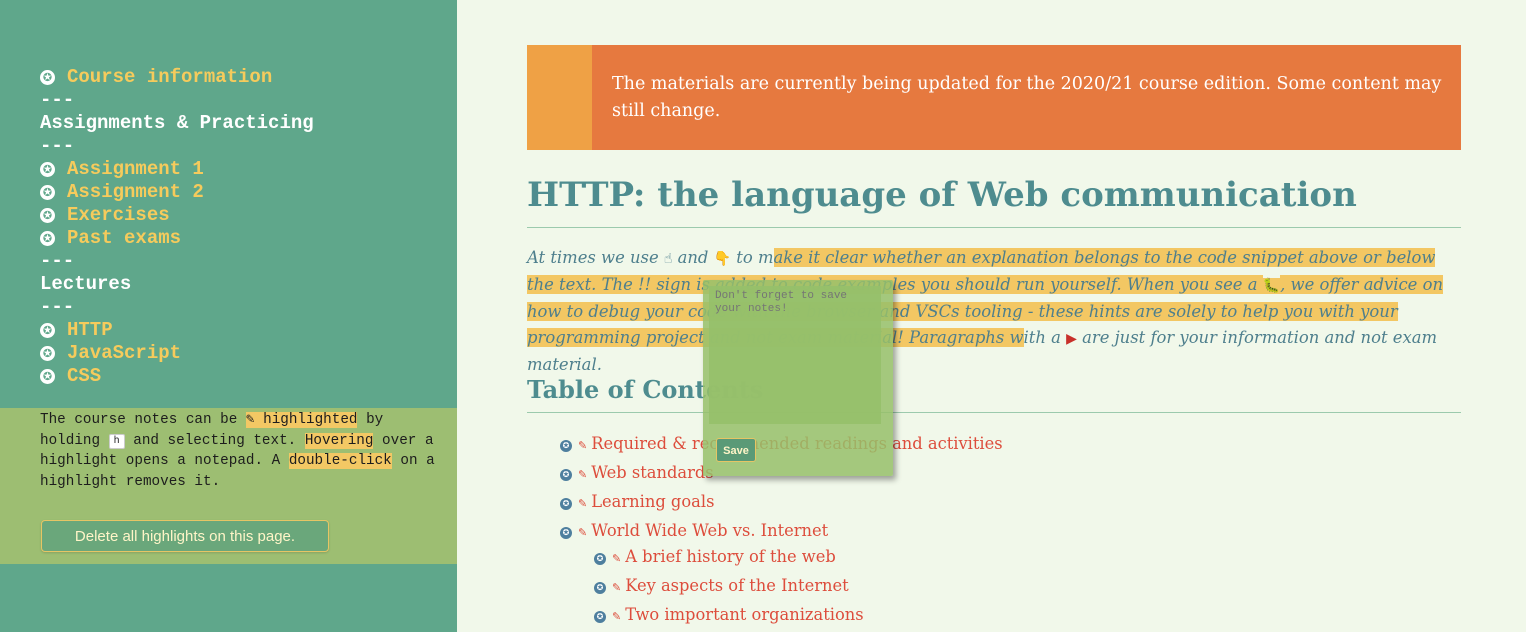  I want to click on sidebar-item-javascript: ✪ JavaScript, so click(177, 353).